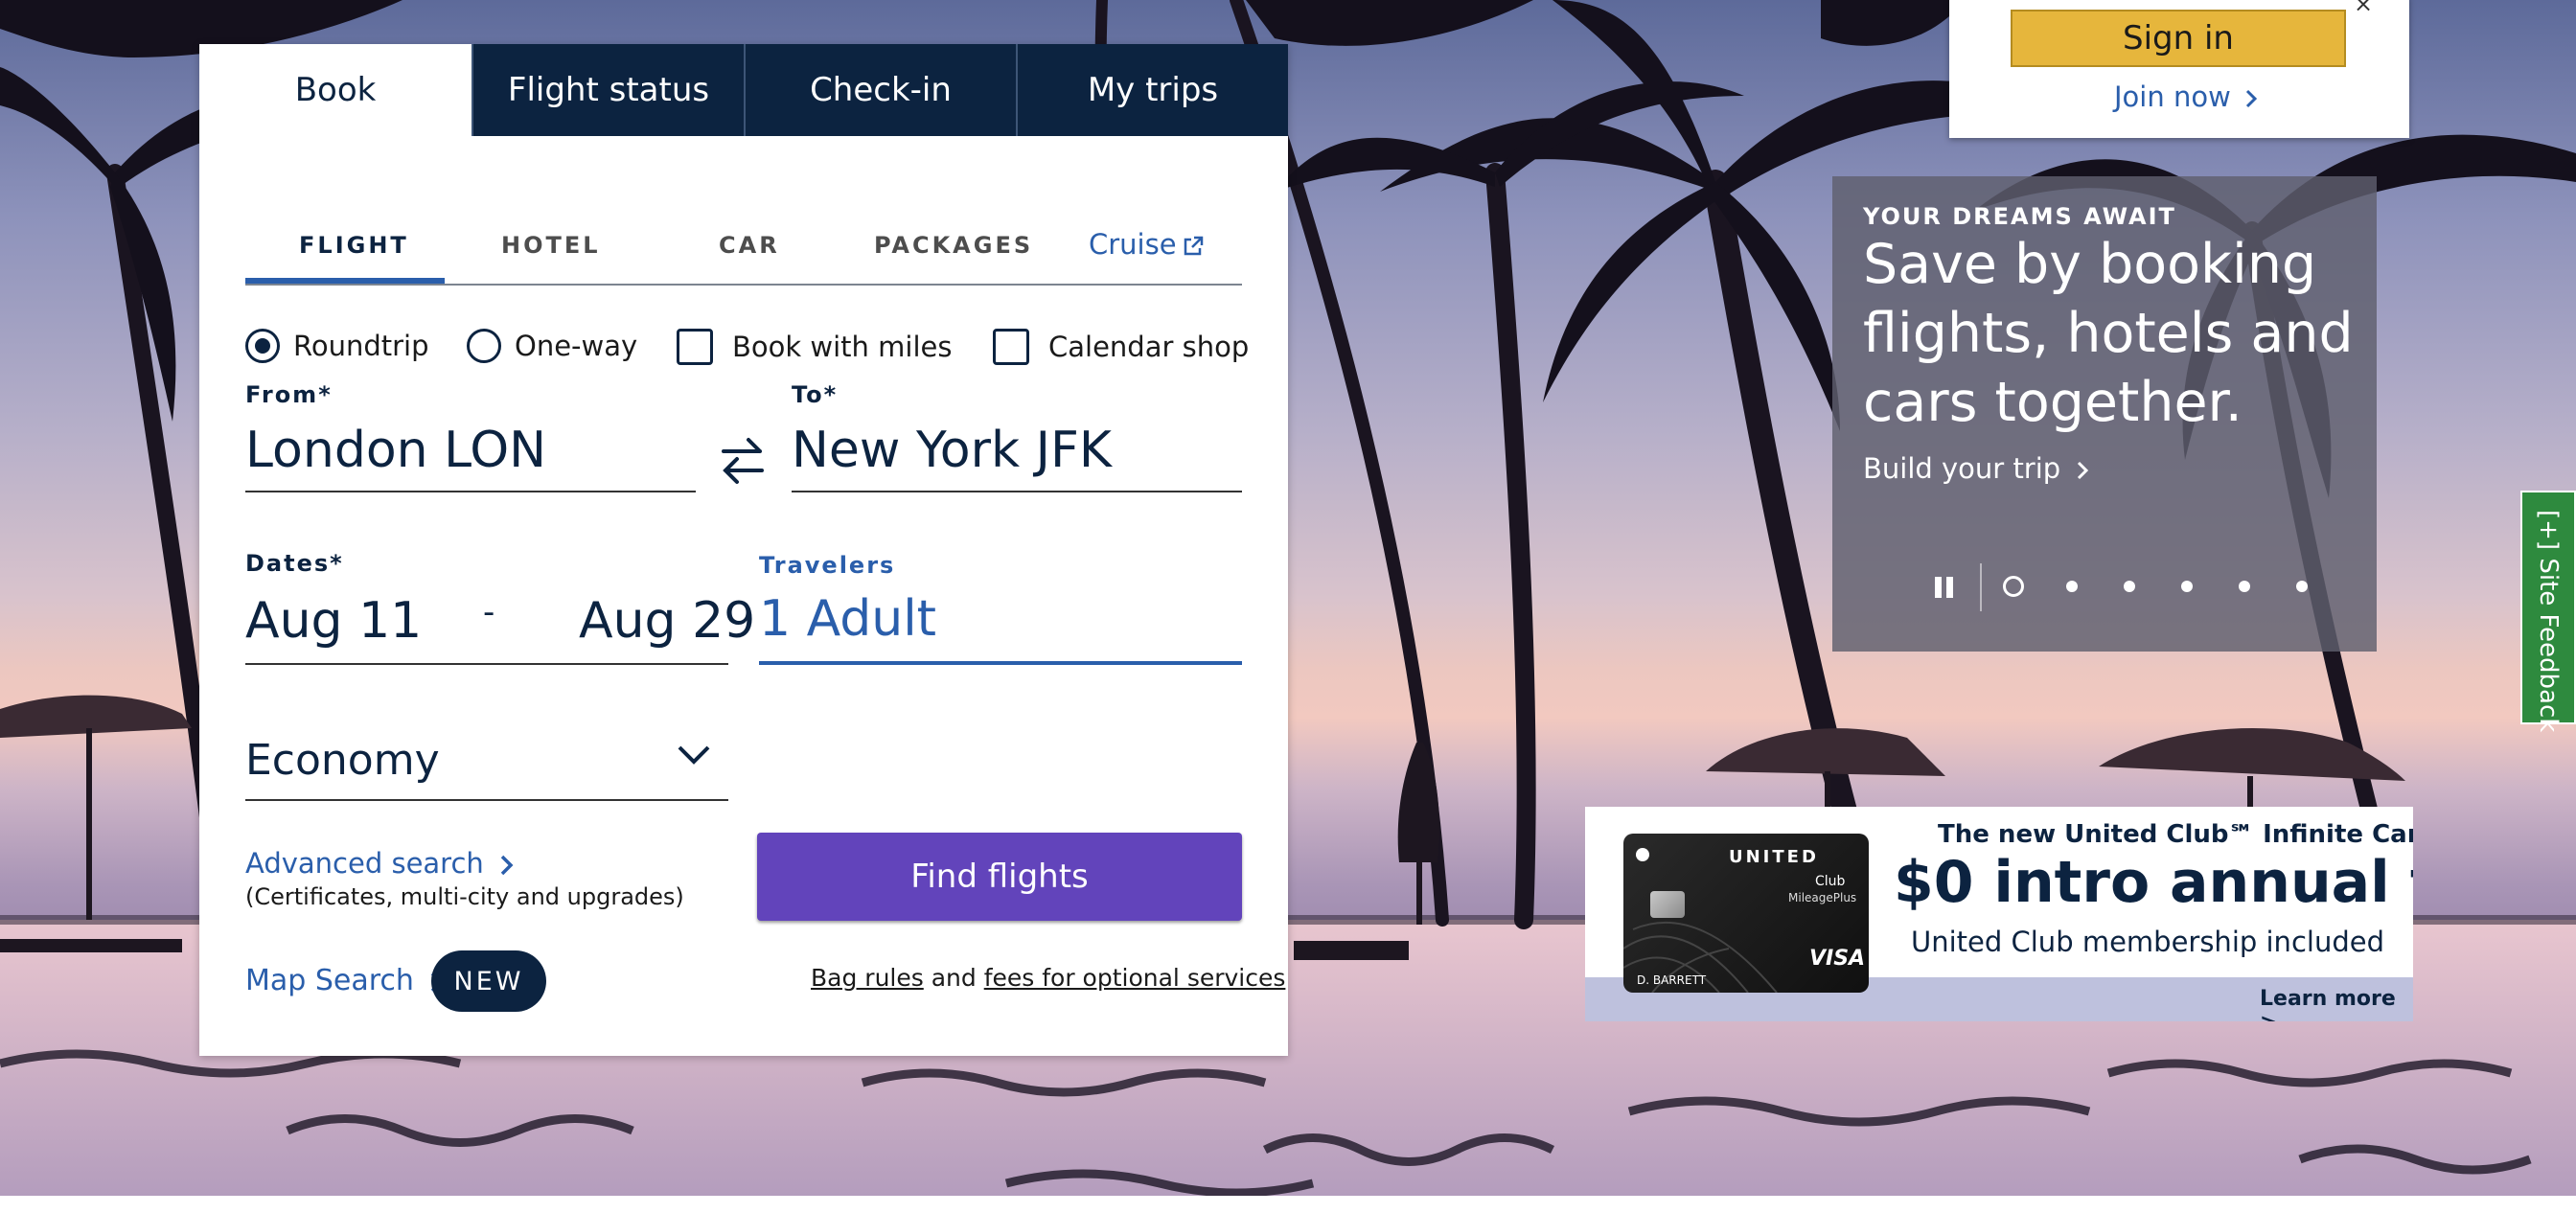 This screenshot has width=2576, height=1213. What do you see at coordinates (1667, 904) in the screenshot?
I see `card-chip-icon` at bounding box center [1667, 904].